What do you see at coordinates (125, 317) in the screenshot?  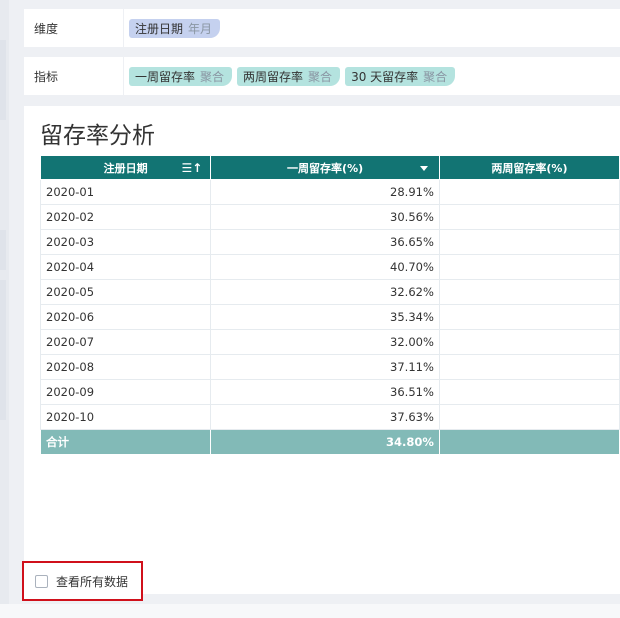 I see `cell-date: 2020-06` at bounding box center [125, 317].